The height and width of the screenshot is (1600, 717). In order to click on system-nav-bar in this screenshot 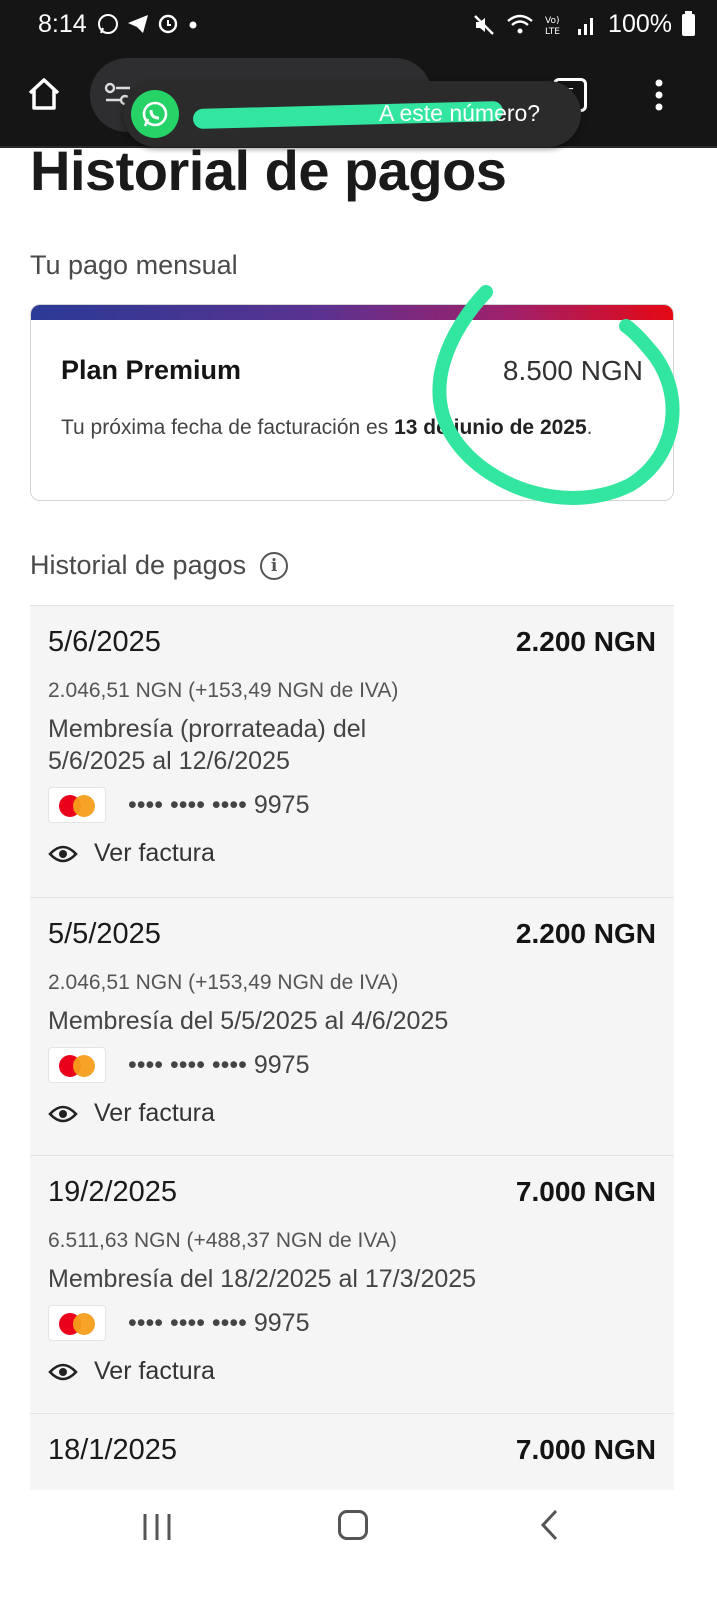, I will do `click(358, 1545)`.